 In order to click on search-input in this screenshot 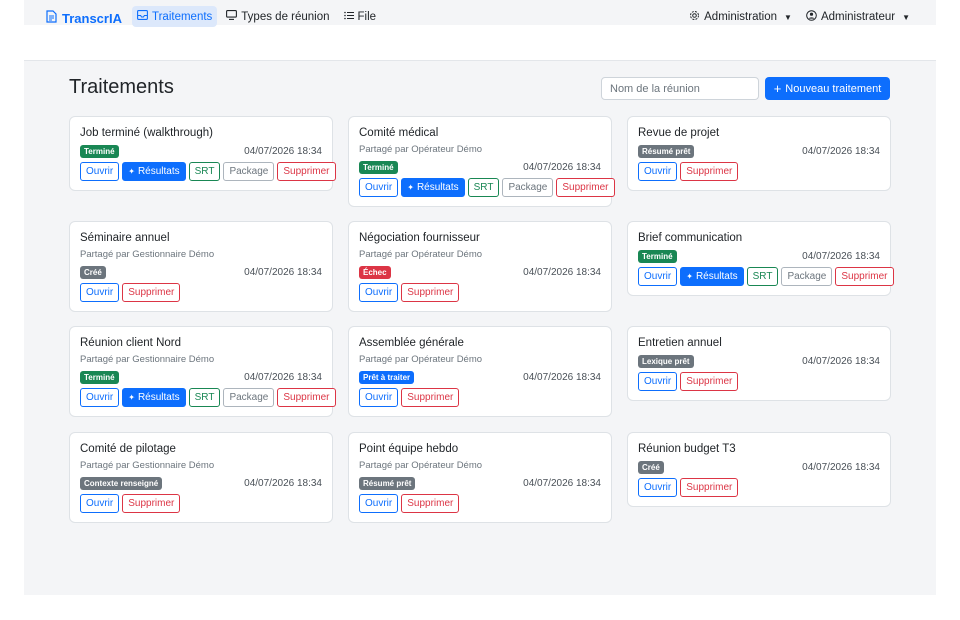, I will do `click(680, 88)`.